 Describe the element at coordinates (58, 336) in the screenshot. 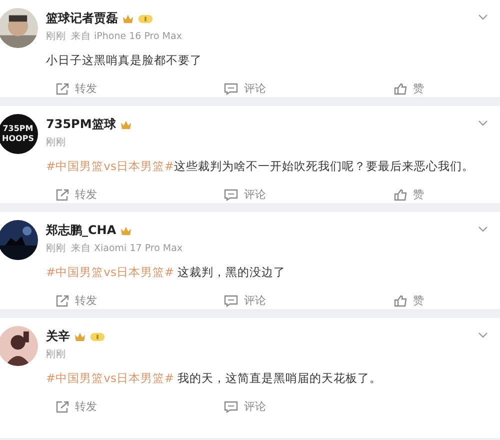

I see `user-name: 关辛` at that location.